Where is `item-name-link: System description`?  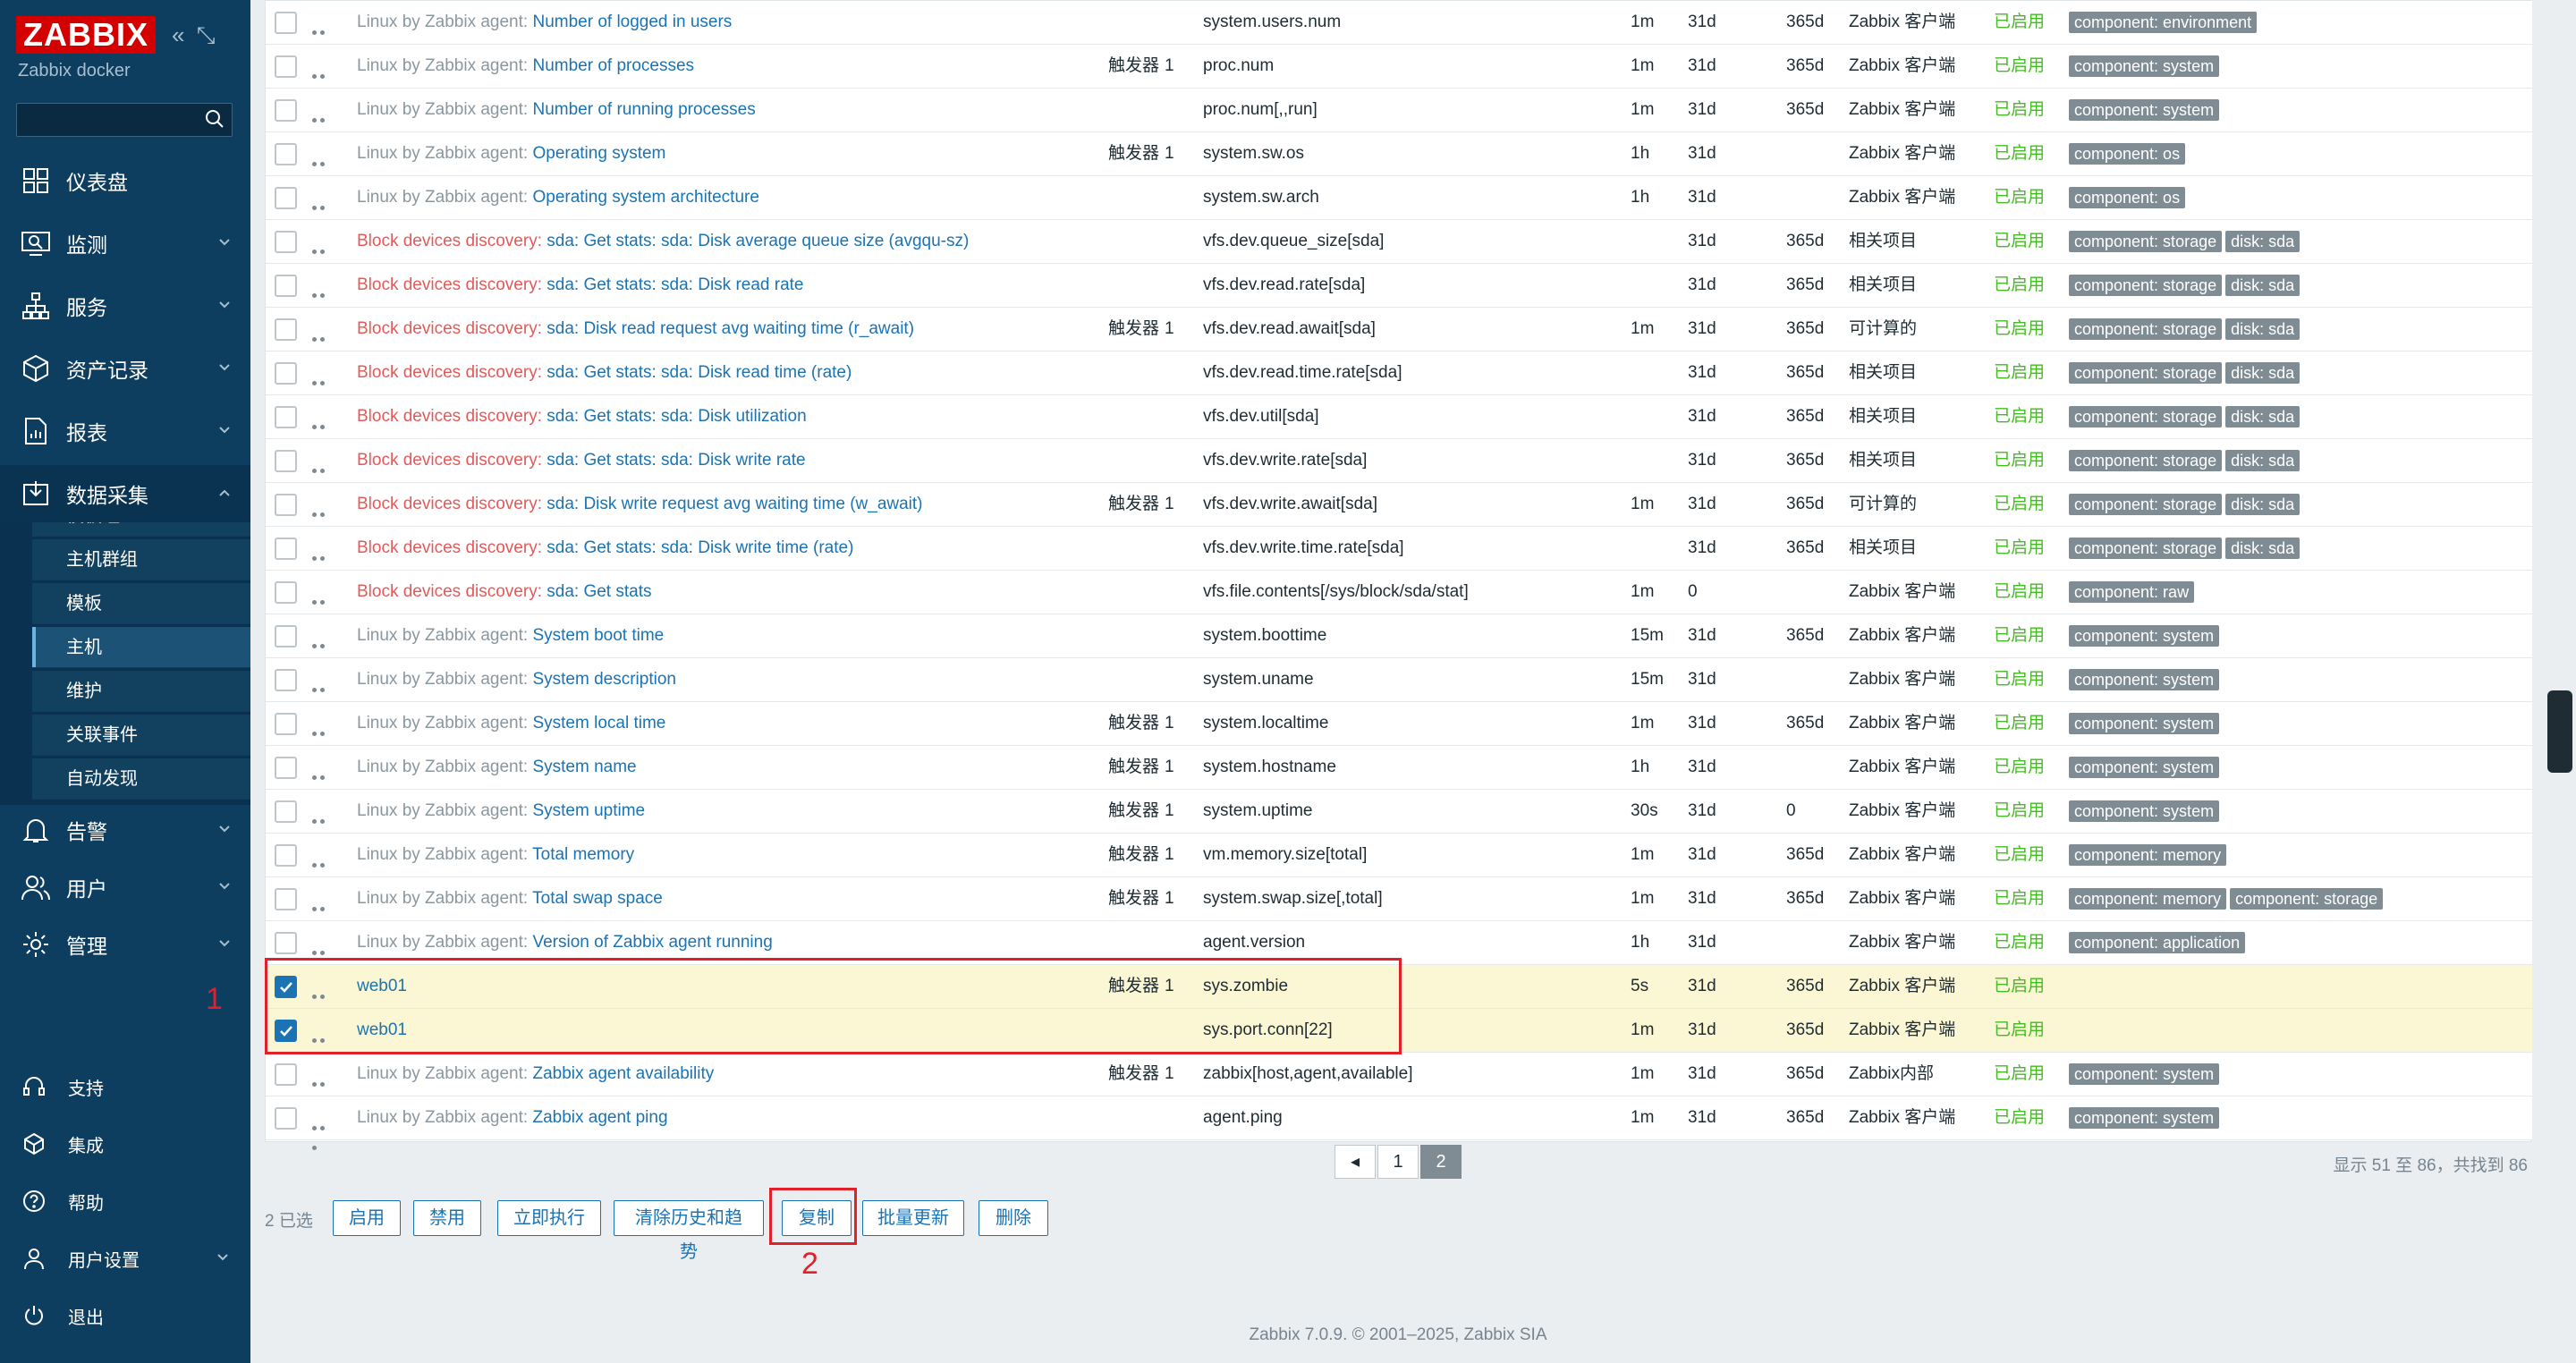
item-name-link: System description is located at coordinates (604, 679).